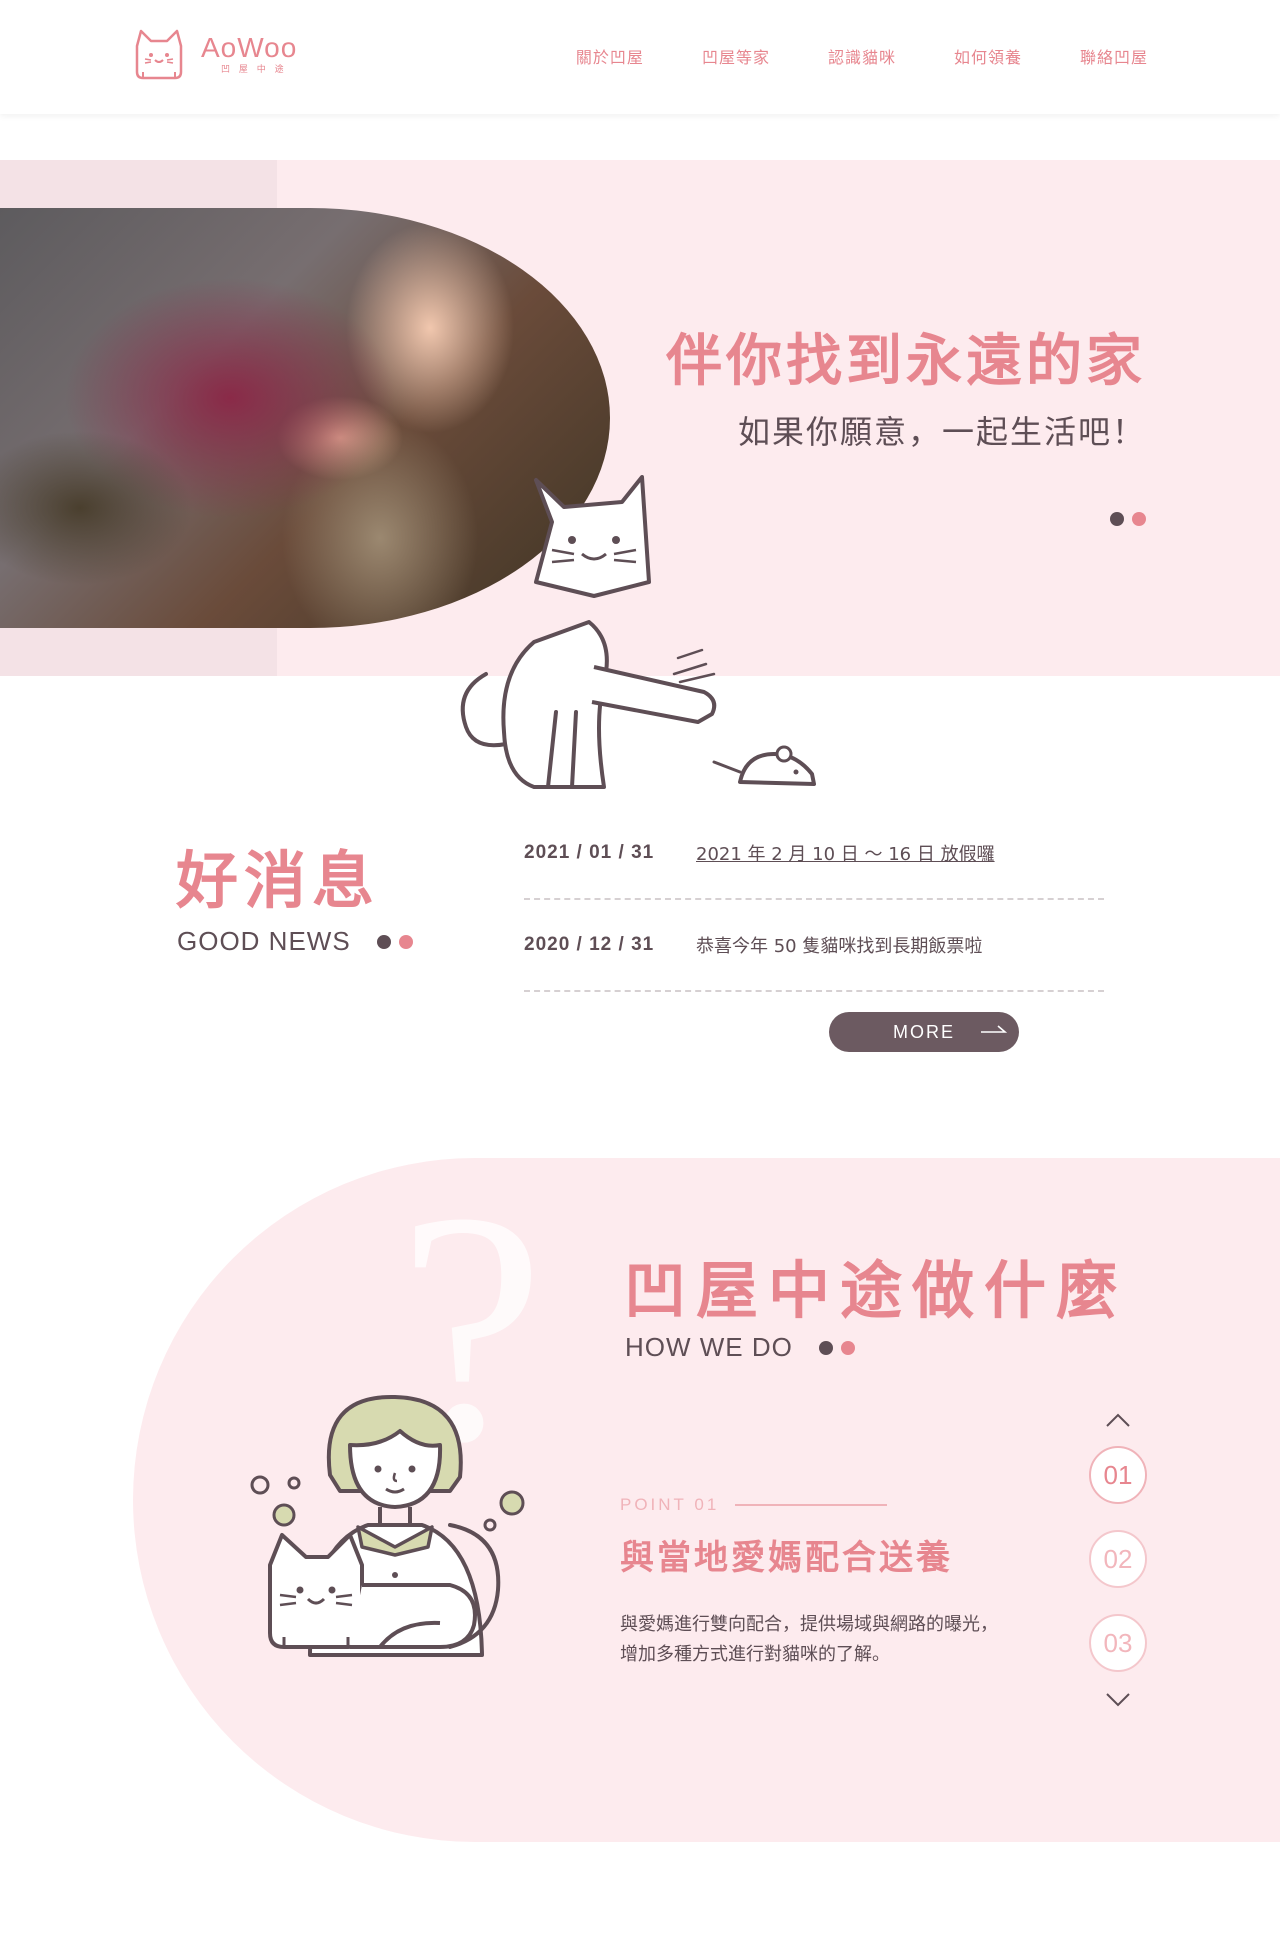 This screenshot has width=1280, height=1950. Describe the element at coordinates (387, 1525) in the screenshot. I see `woman-with-cat-illustration` at that location.